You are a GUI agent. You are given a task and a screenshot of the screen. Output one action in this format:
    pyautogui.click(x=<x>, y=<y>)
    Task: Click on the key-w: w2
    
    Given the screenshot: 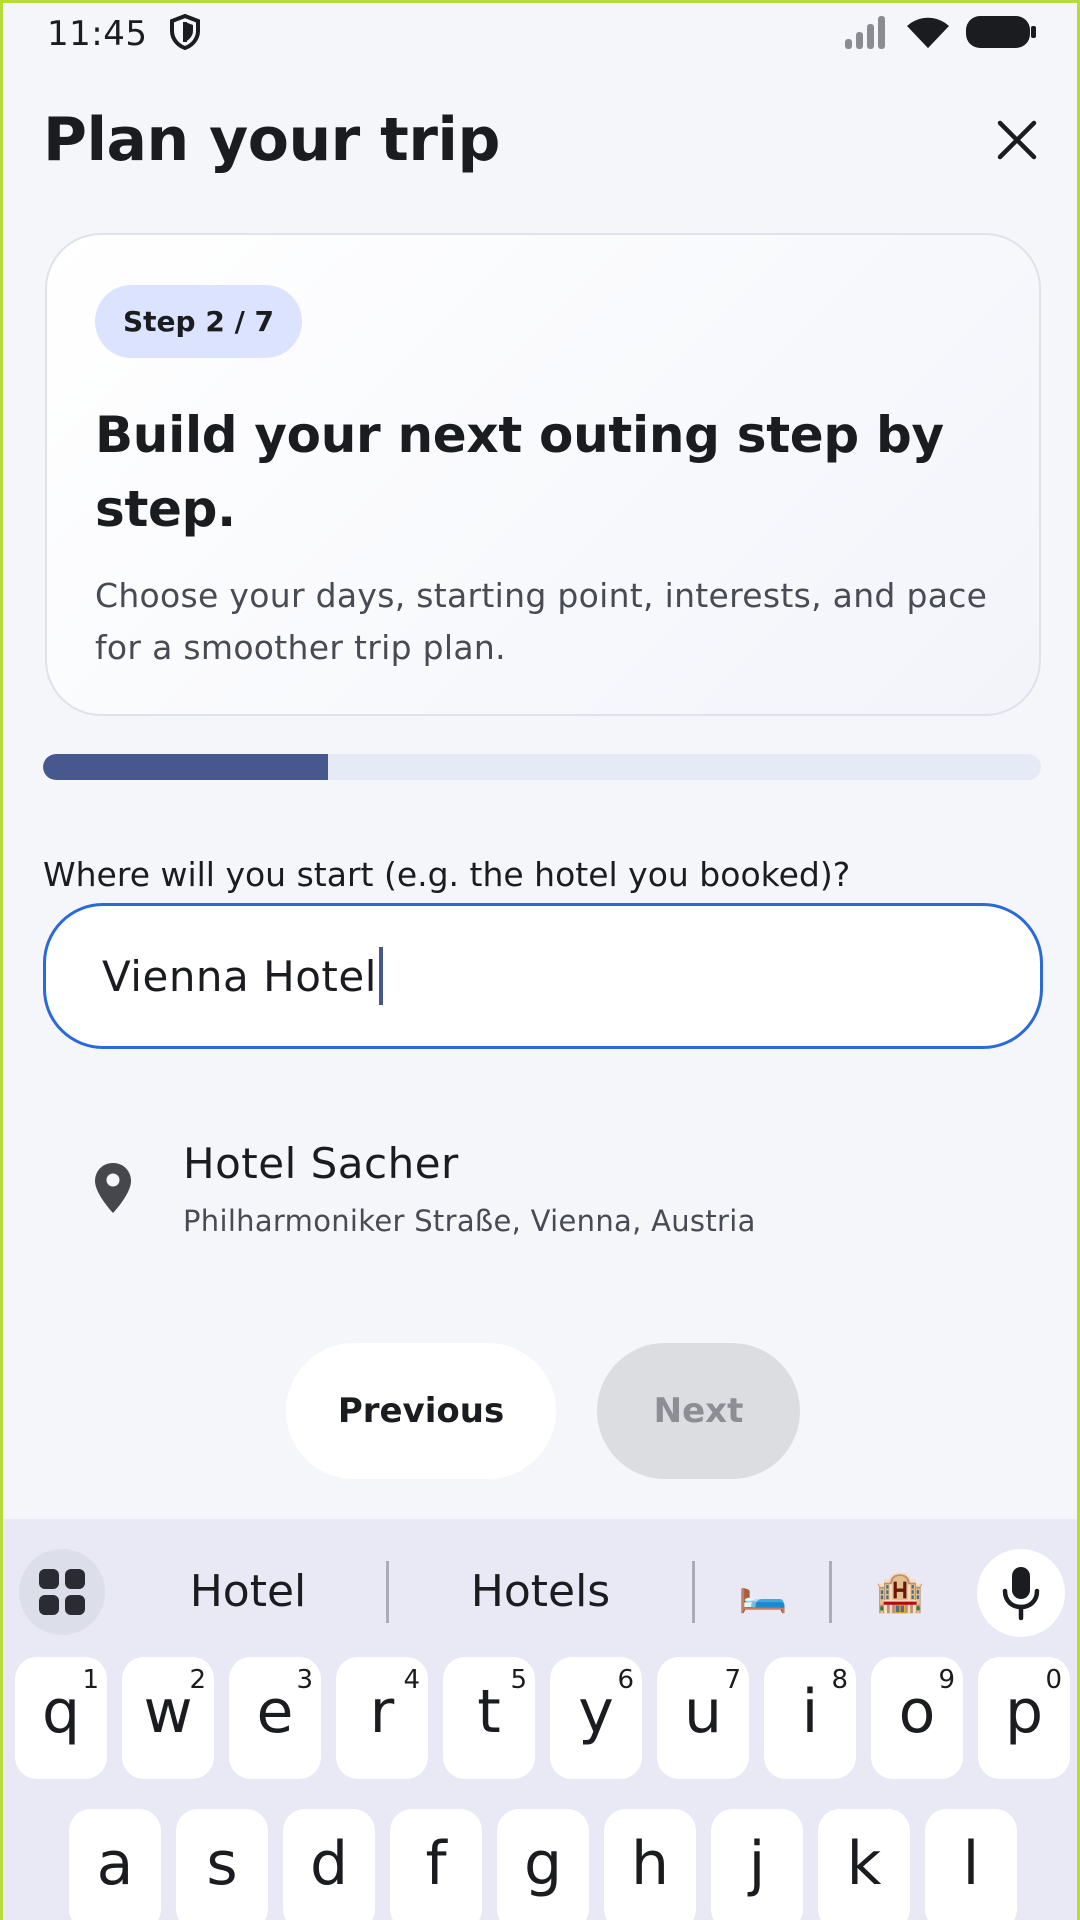 What is the action you would take?
    pyautogui.click(x=168, y=1718)
    